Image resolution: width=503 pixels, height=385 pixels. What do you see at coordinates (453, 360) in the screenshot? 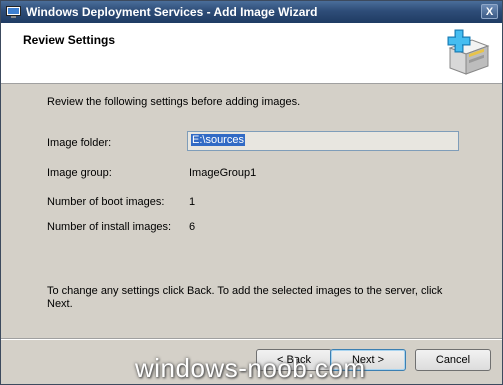
I see `cancel-button: Cancel` at bounding box center [453, 360].